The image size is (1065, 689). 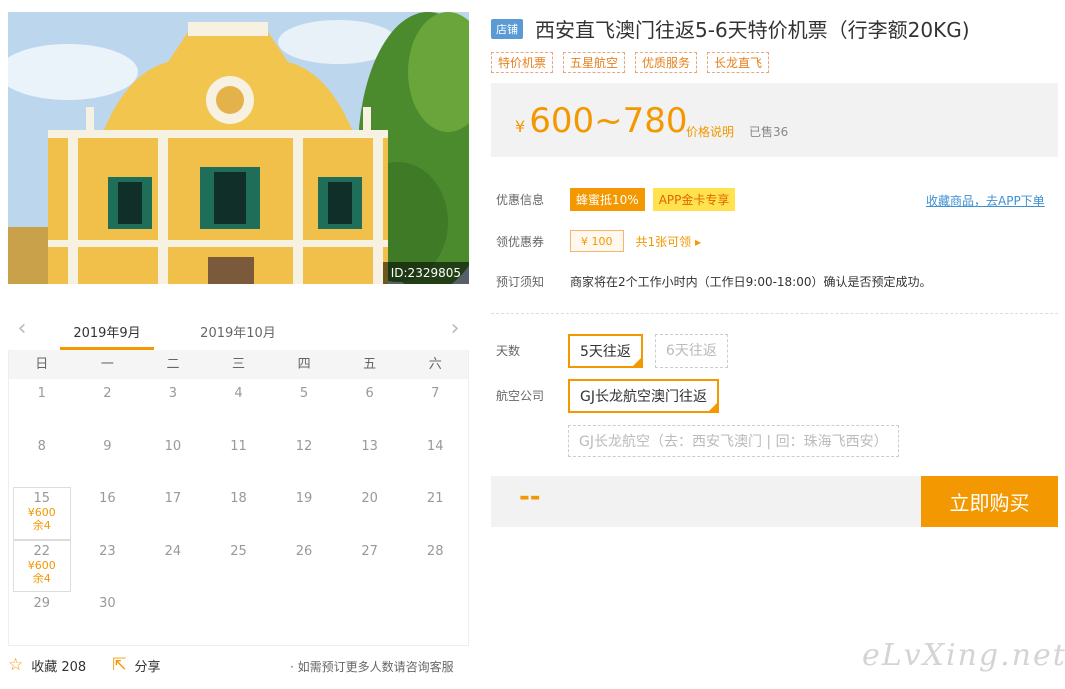 What do you see at coordinates (238, 393) in the screenshot?
I see `calendar-day-number: 4` at bounding box center [238, 393].